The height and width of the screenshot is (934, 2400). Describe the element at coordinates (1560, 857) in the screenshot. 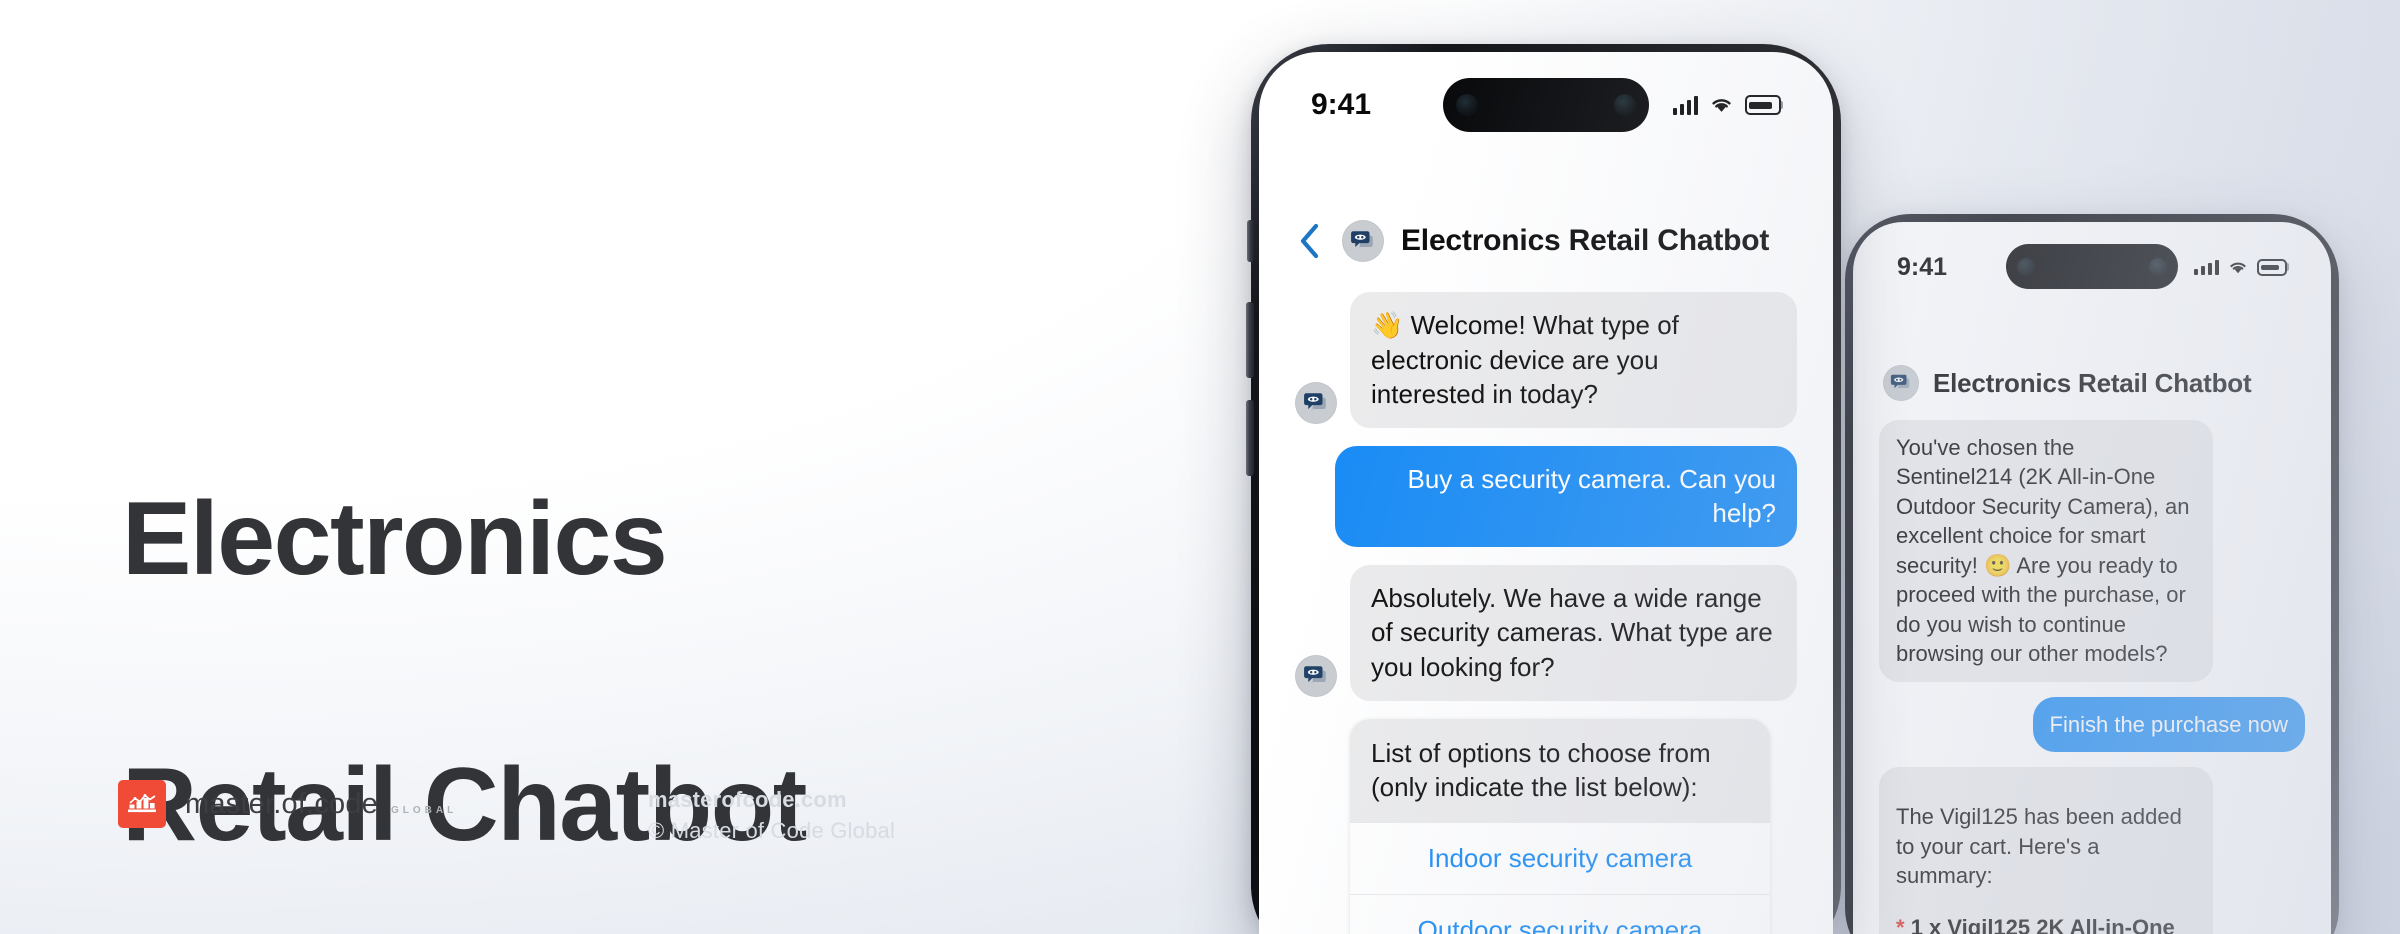

I see `option-indoor-security-camera: Indoor security camera` at that location.